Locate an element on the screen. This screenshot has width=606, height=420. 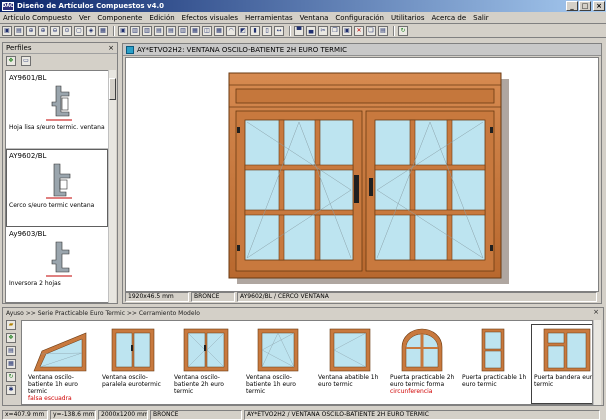
perfiles-toolbar: ❖ ▭ is located at coordinates (60, 61).